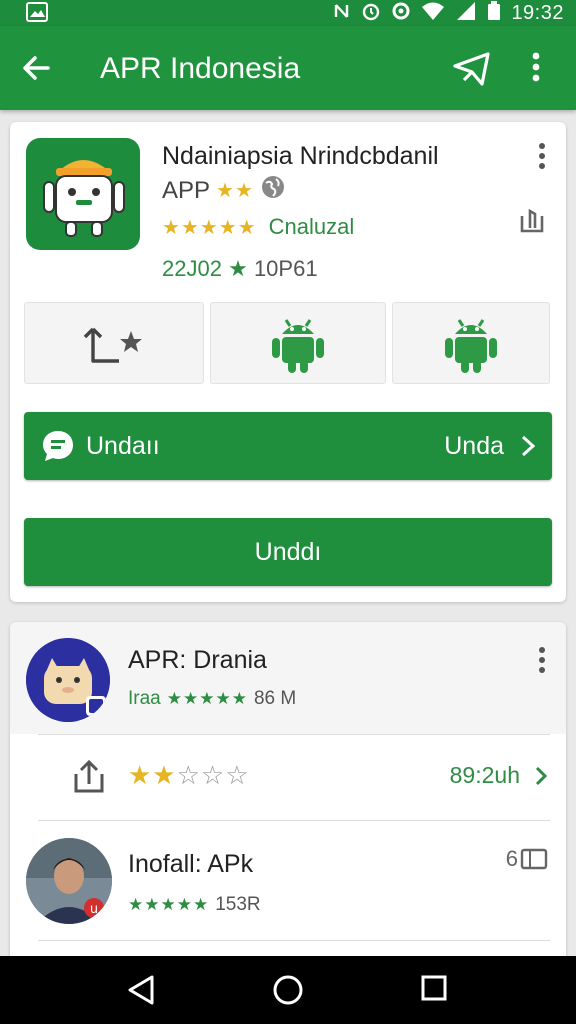  I want to click on download-button-label: Unddı, so click(288, 552).